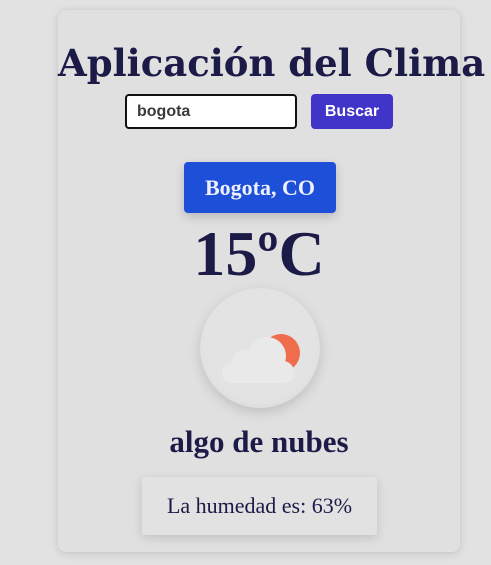 The image size is (491, 565). I want to click on search-button: Buscar, so click(352, 111).